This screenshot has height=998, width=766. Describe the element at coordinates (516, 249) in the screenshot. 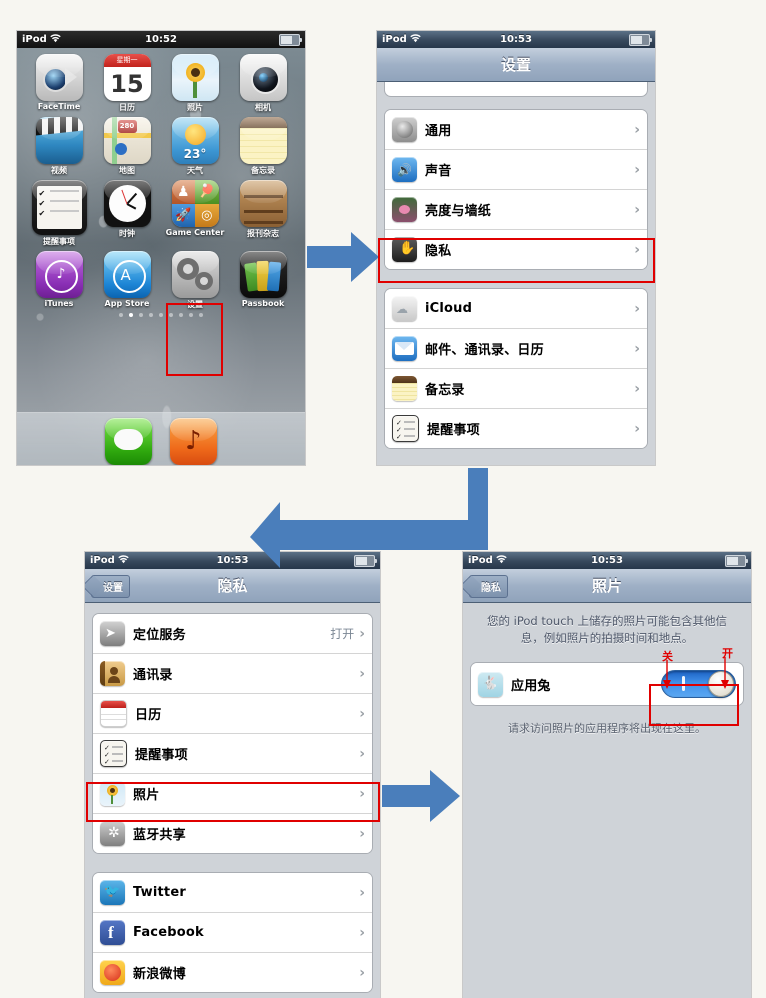

I see `settings-row-privacy: ✋ 隐私 ›` at that location.